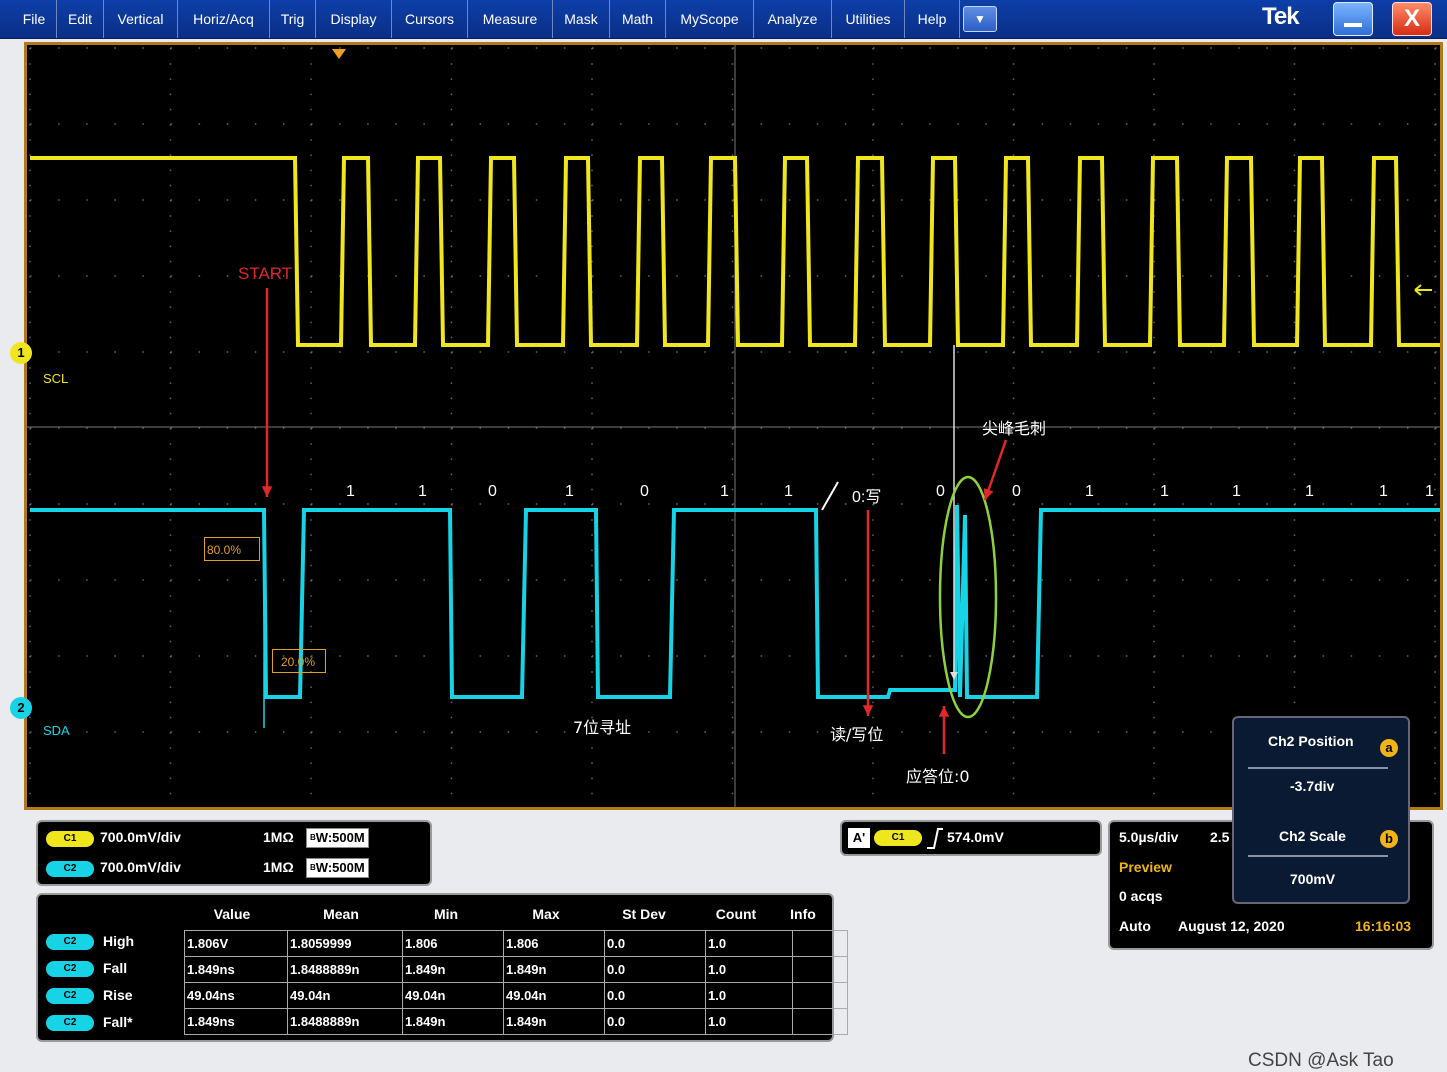  What do you see at coordinates (446, 914) in the screenshot?
I see `measurement-column-header: Min` at bounding box center [446, 914].